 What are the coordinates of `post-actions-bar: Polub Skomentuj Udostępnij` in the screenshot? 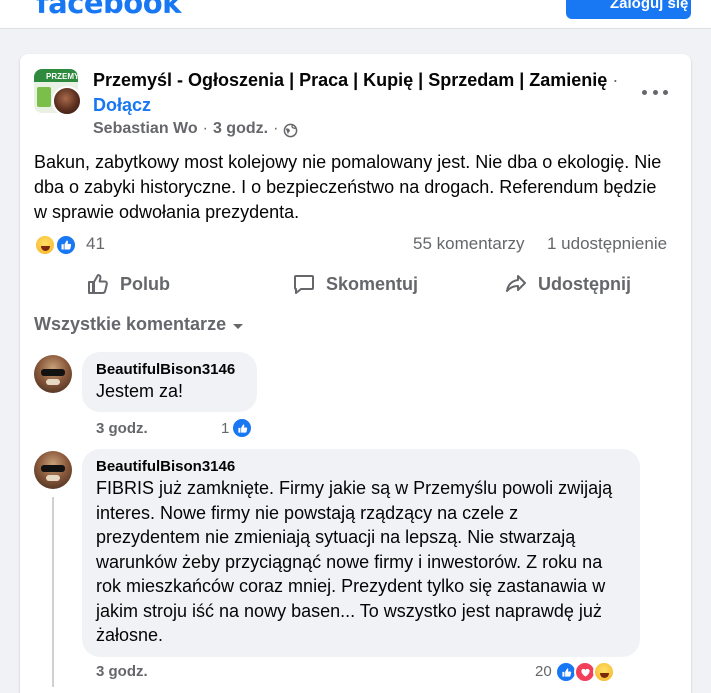 It's located at (356, 284).